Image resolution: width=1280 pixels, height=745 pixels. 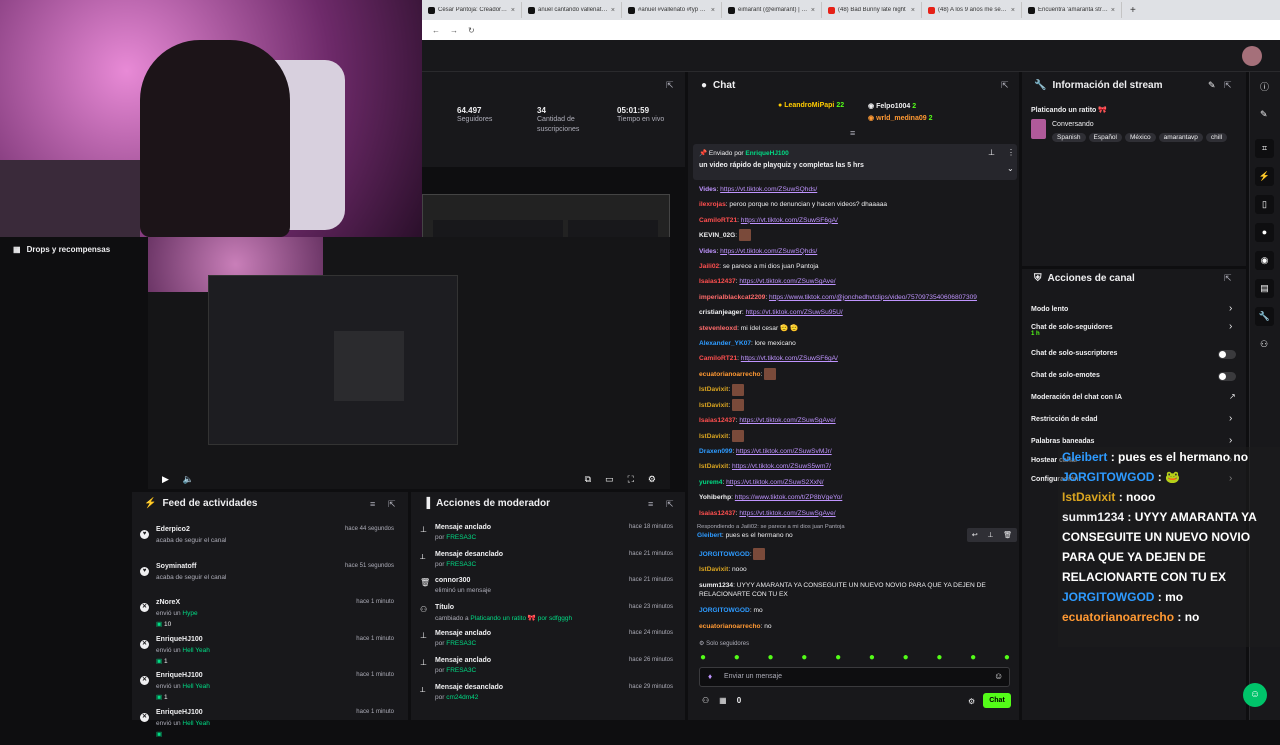 What do you see at coordinates (1212, 85) in the screenshot?
I see `edit-icon: ✎` at bounding box center [1212, 85].